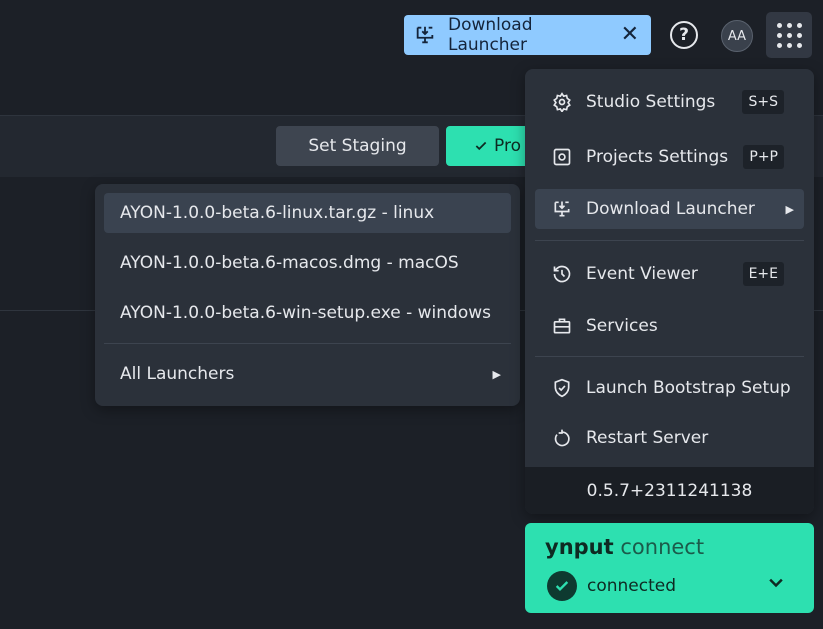 The width and height of the screenshot is (823, 629). I want to click on all-launchers-item: All Launchers ▶, so click(307, 374).